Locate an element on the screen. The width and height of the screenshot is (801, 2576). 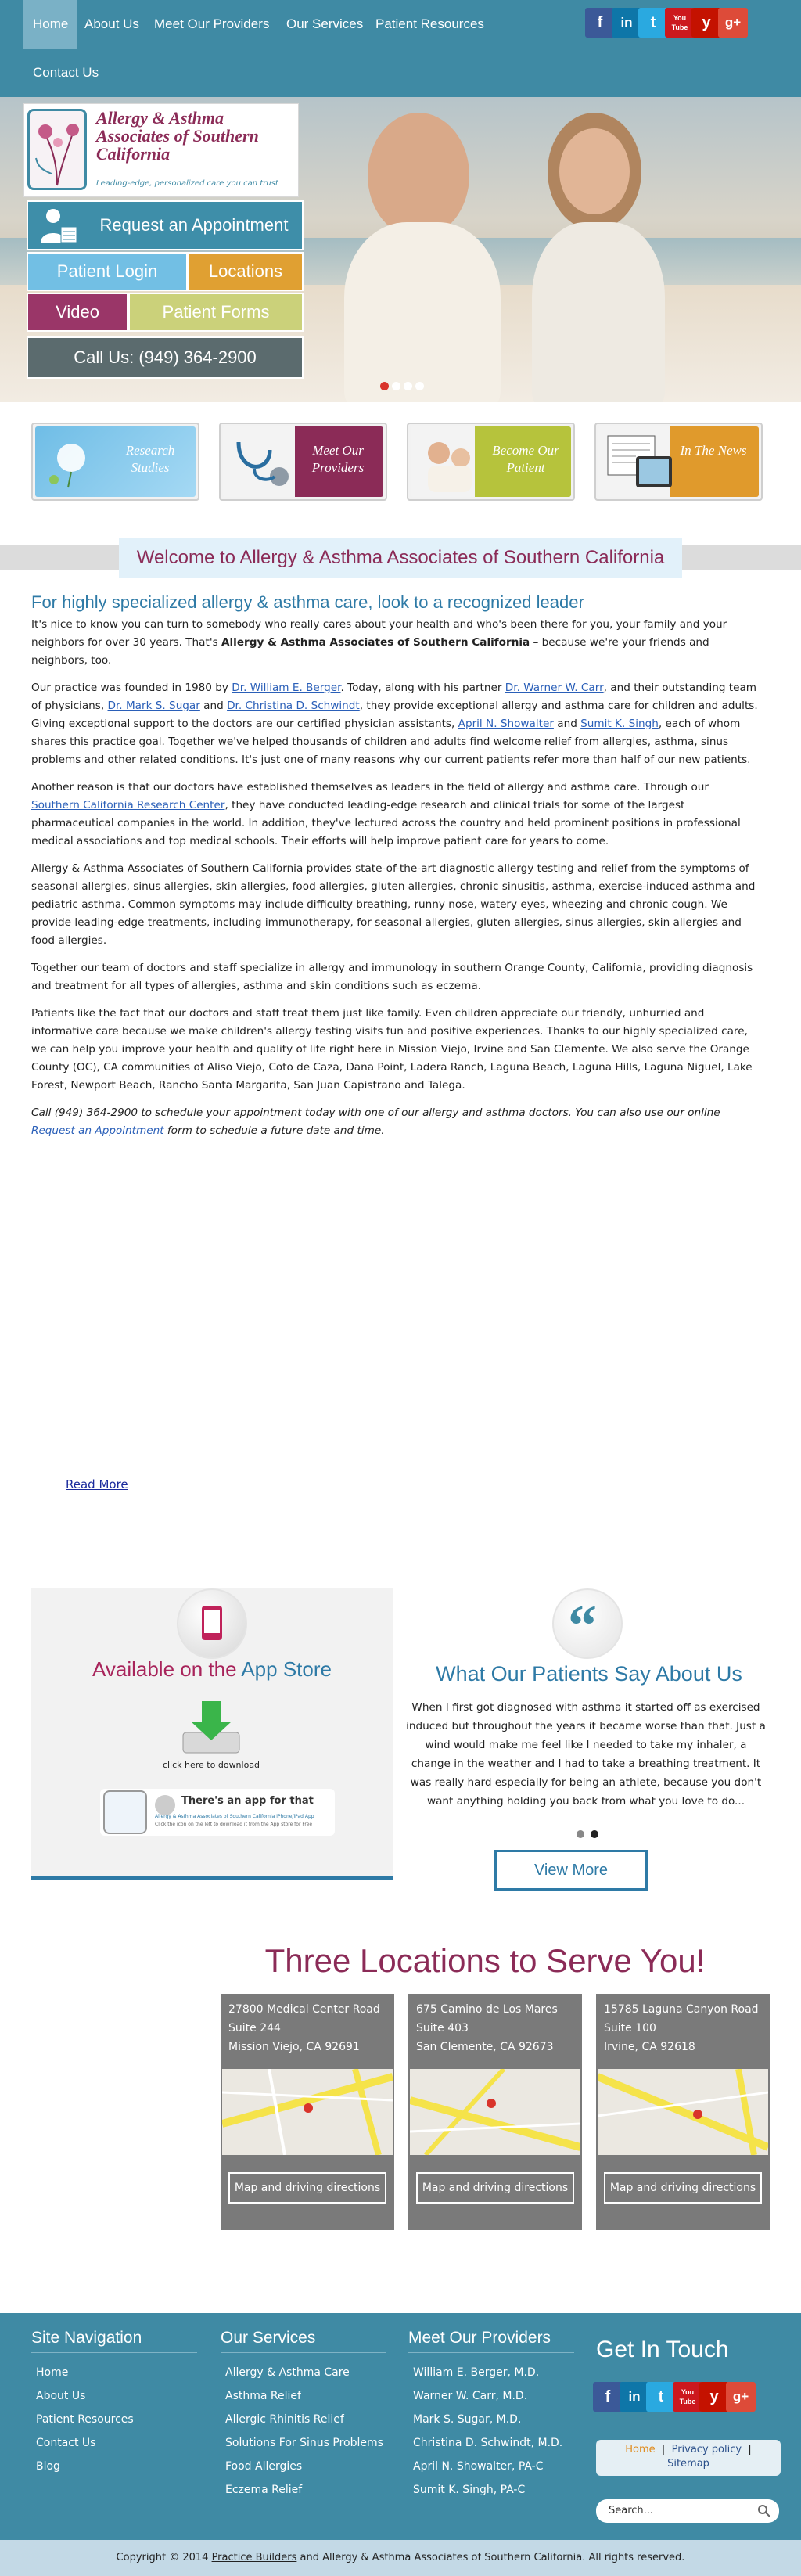
link-showalter: April N. Showalter is located at coordinates (506, 724).